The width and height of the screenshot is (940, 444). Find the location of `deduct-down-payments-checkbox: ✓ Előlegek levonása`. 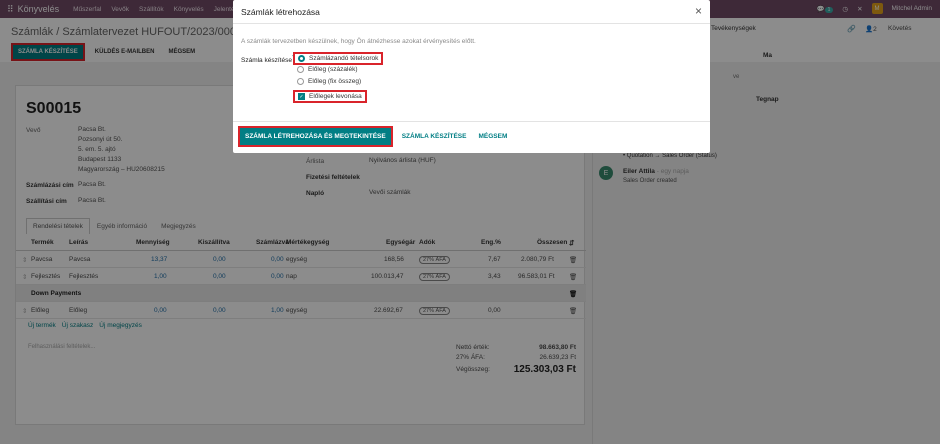

deduct-down-payments-checkbox: ✓ Előlegek levonása is located at coordinates (330, 96).